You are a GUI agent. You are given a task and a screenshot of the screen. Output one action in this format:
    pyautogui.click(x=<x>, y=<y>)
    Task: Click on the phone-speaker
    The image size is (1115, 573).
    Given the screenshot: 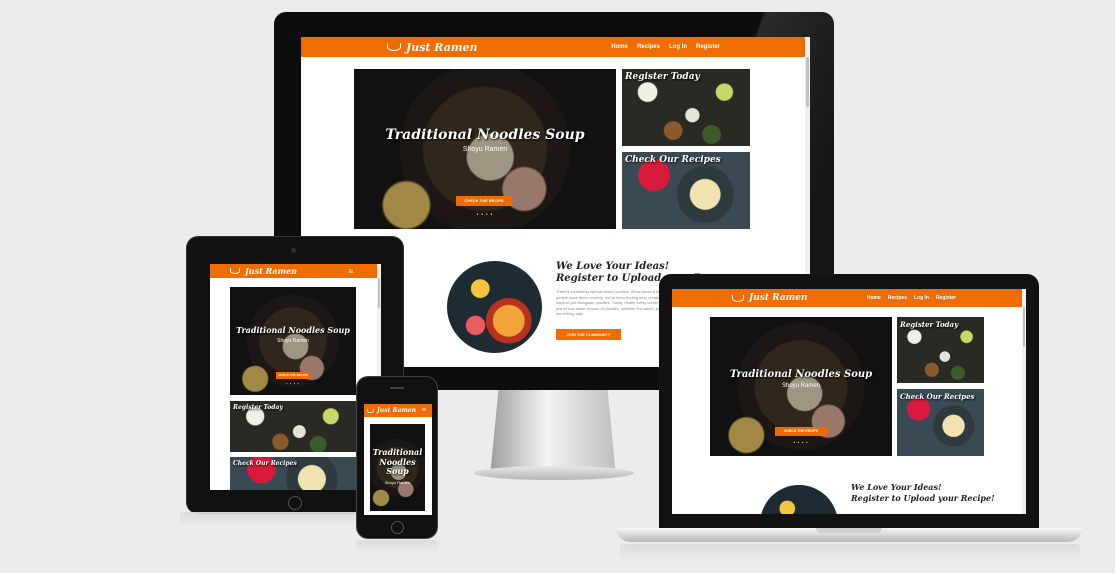 What is the action you would take?
    pyautogui.click(x=397, y=388)
    